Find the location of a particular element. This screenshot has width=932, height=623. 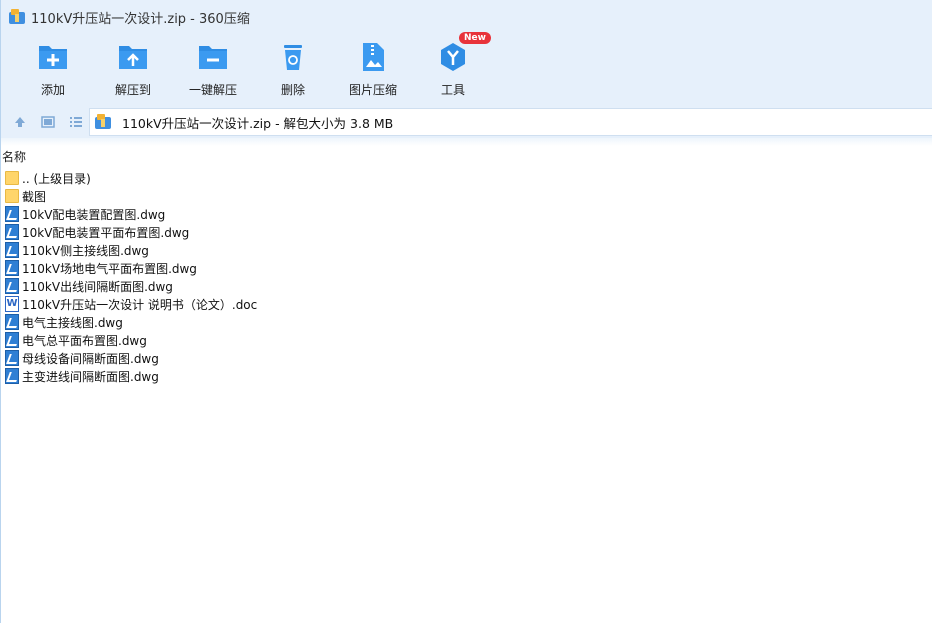

one-click-extract-icon is located at coordinates (213, 57).